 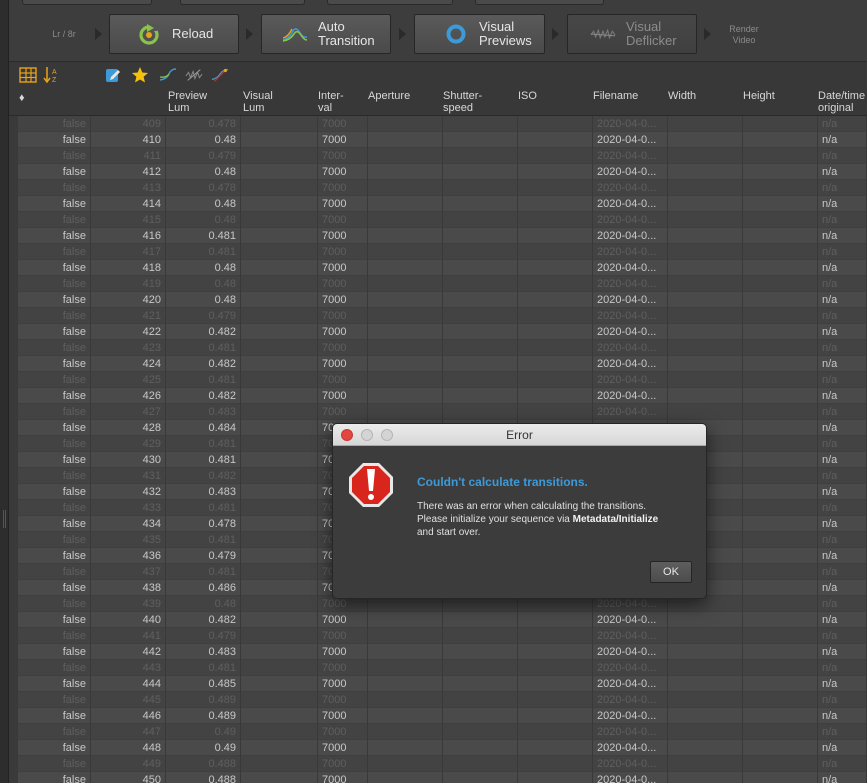 I want to click on table-row: false 418 0.48 7000 2020-04-0... n/a, so click(x=442, y=268).